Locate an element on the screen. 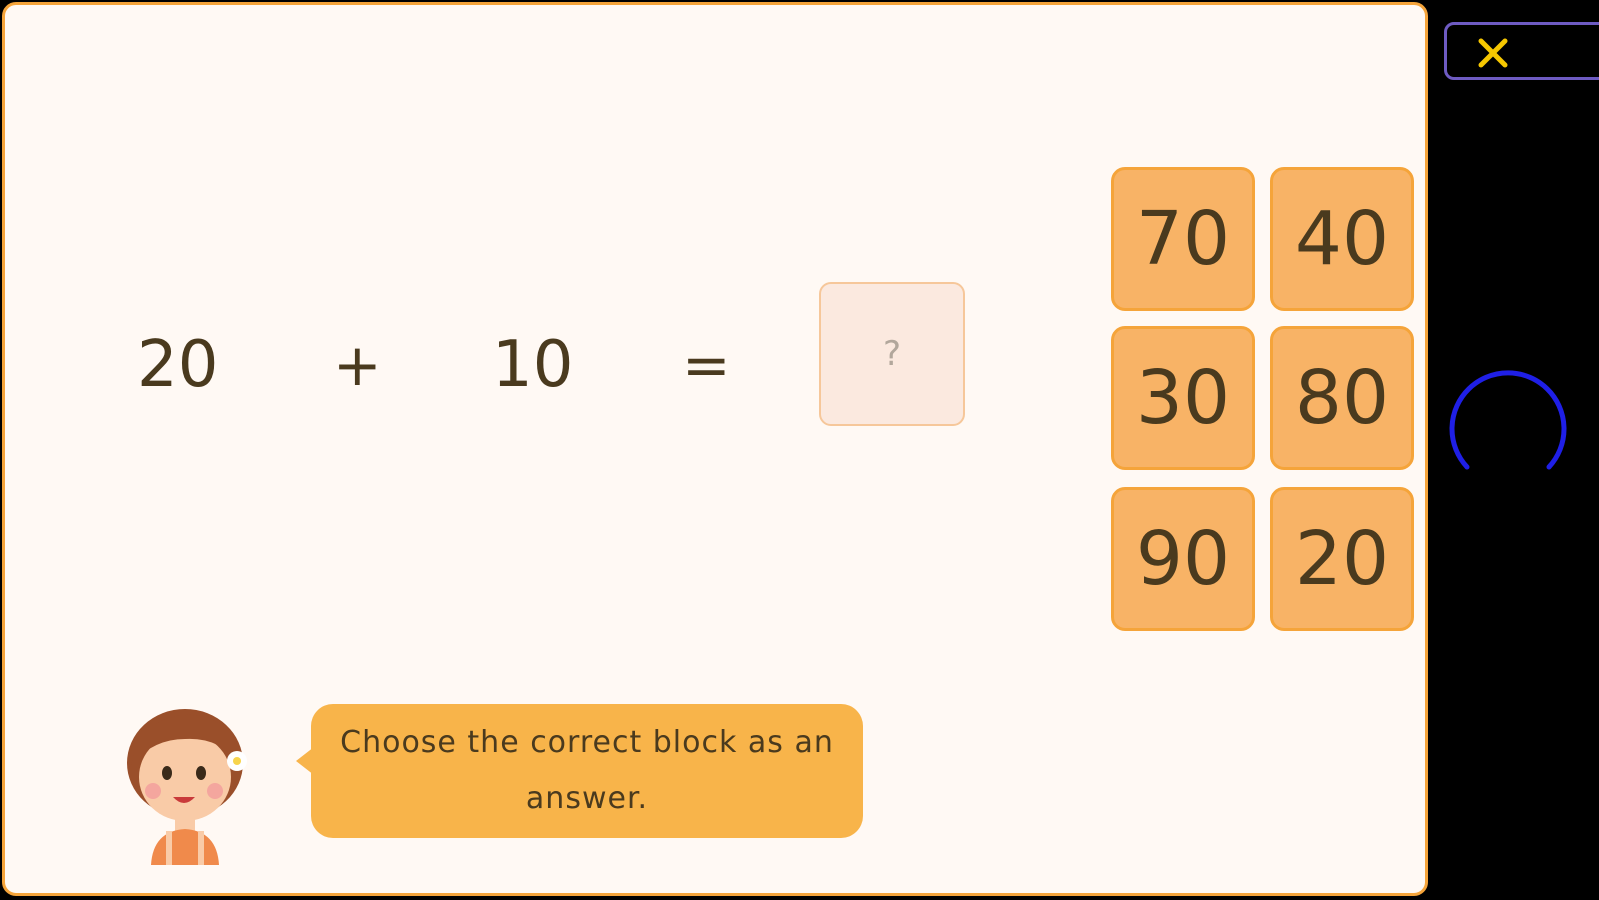 This screenshot has height=900, width=1599. answer-drop-slot: ? is located at coordinates (892, 354).